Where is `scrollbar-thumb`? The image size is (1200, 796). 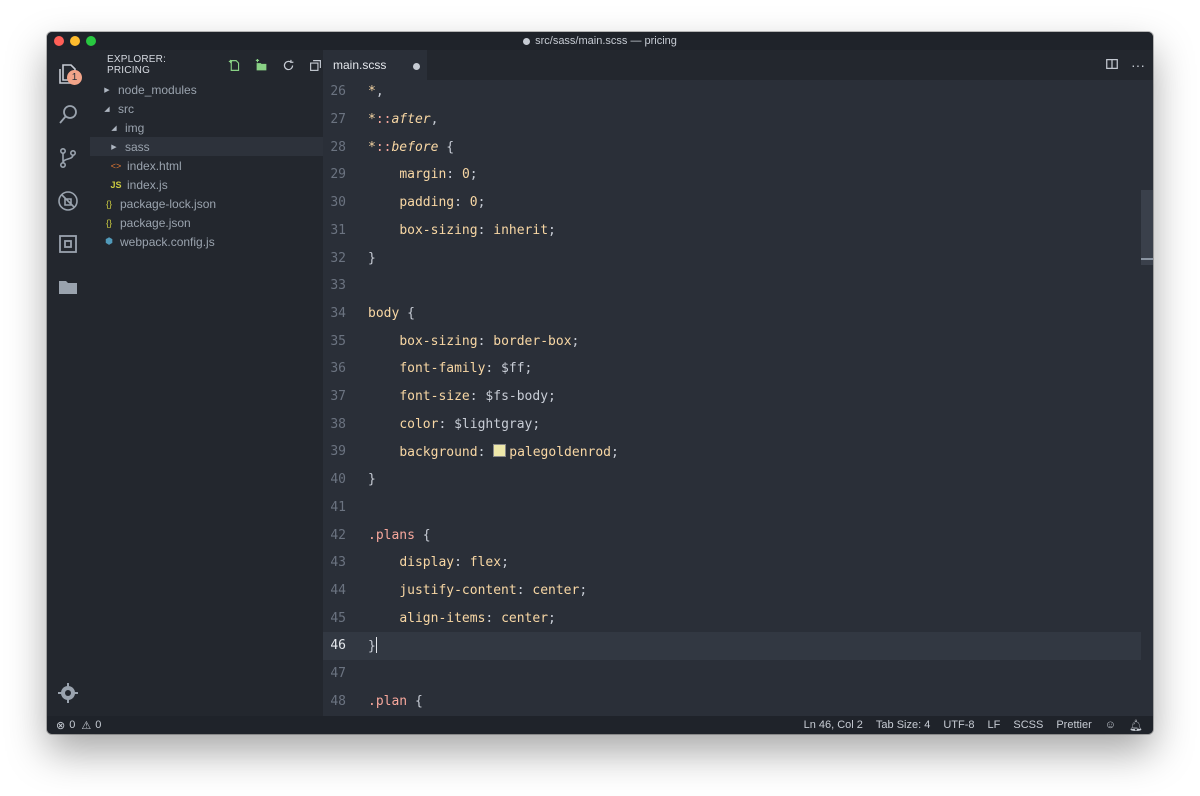 scrollbar-thumb is located at coordinates (1147, 227).